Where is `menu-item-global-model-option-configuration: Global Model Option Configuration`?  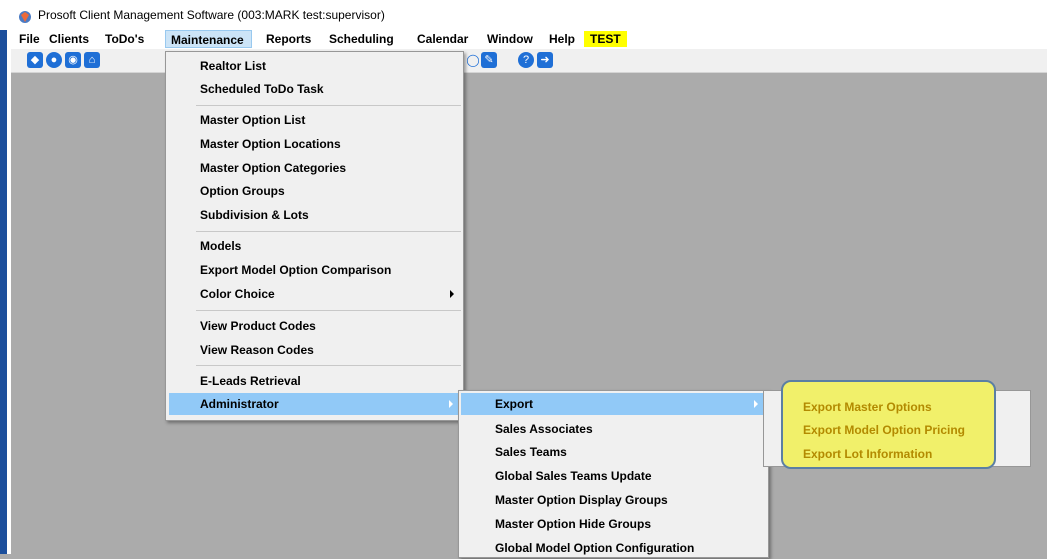
menu-item-global-model-option-configuration: Global Model Option Configuration is located at coordinates (613, 548).